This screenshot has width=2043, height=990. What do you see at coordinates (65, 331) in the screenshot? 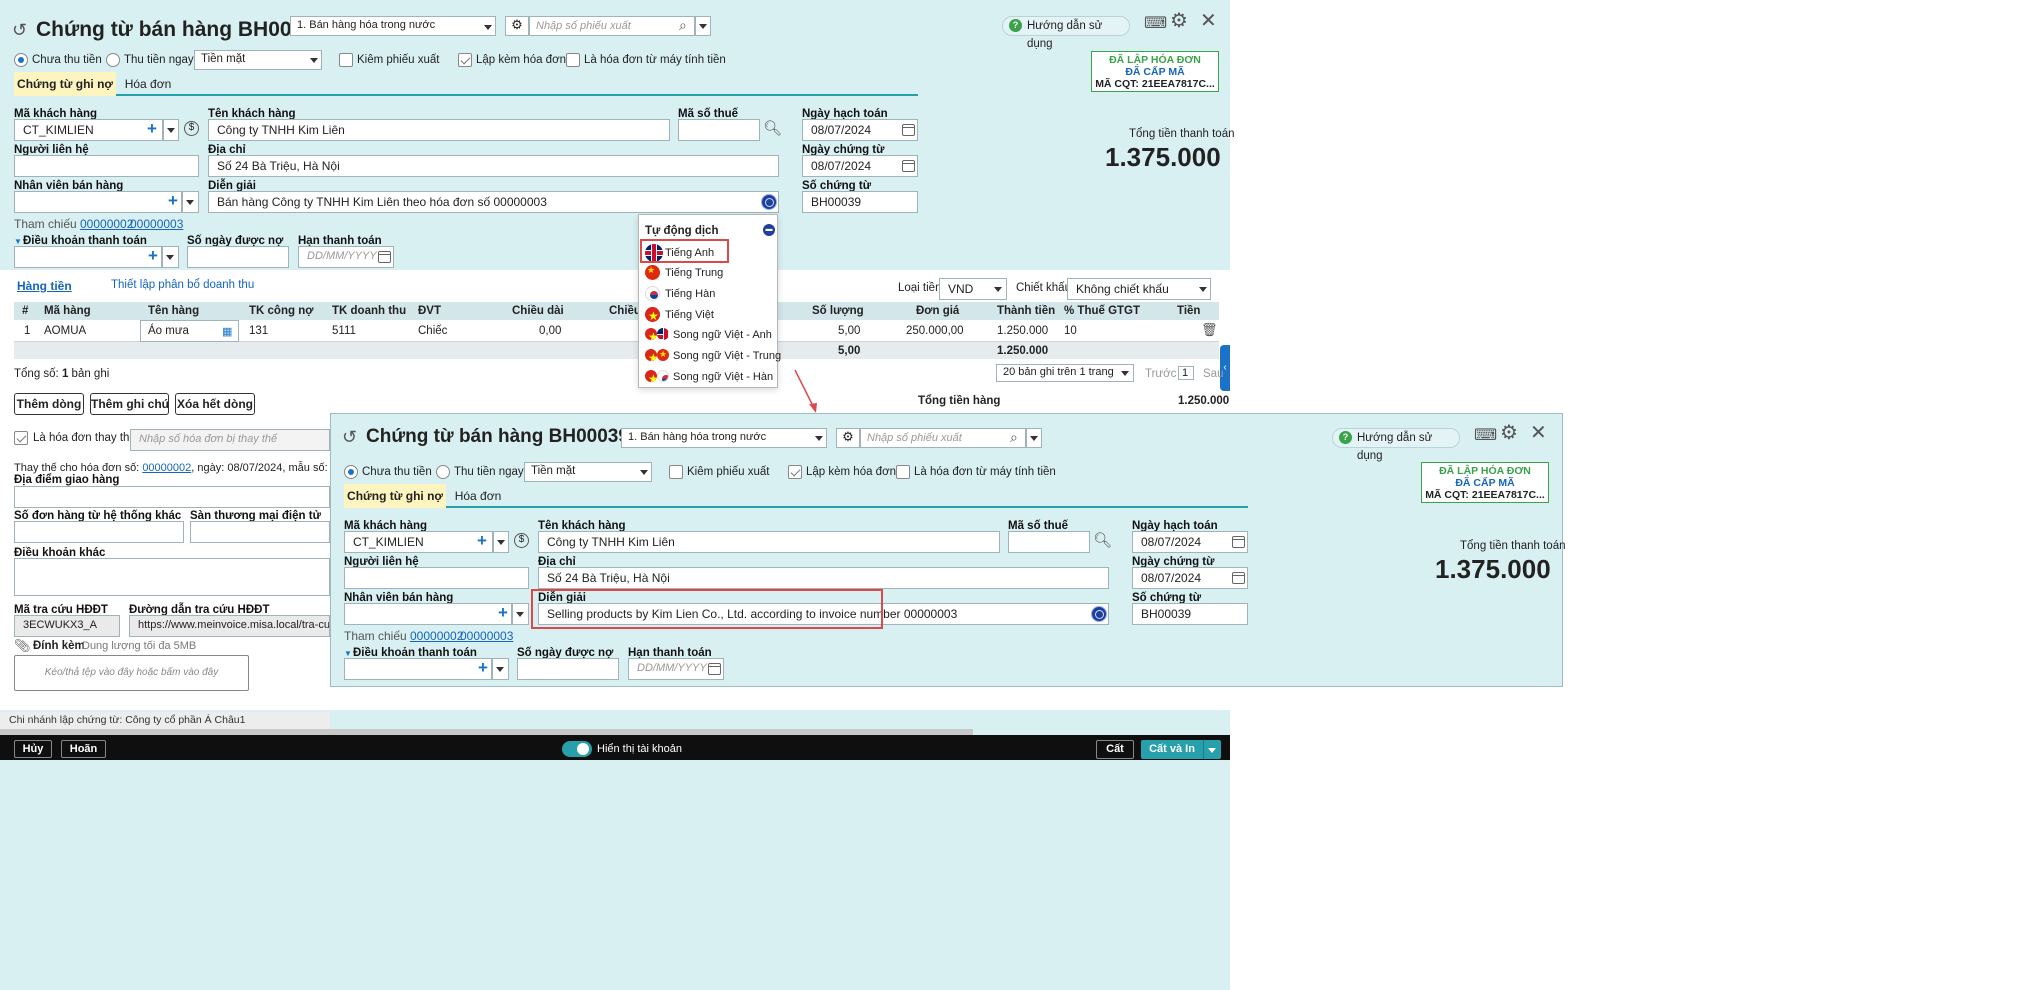
I see `row-code: AOMUA` at bounding box center [65, 331].